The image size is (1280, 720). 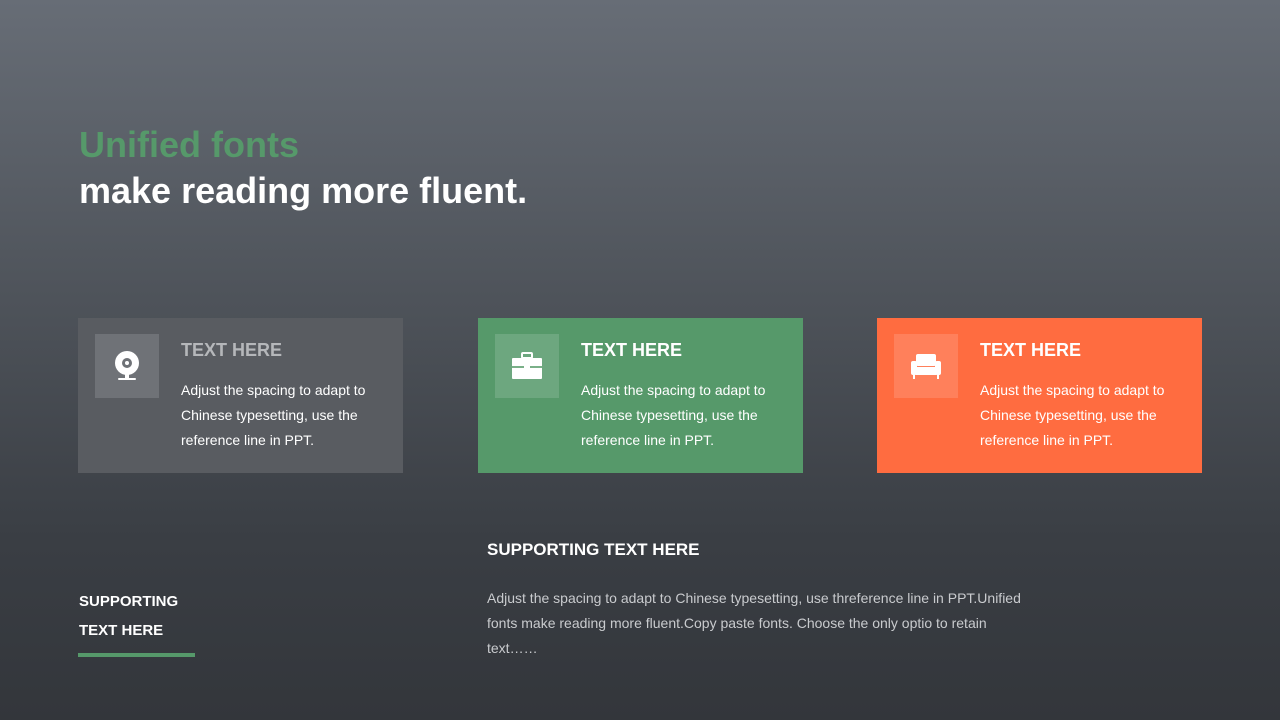 What do you see at coordinates (127, 366) in the screenshot?
I see `webcam-icon` at bounding box center [127, 366].